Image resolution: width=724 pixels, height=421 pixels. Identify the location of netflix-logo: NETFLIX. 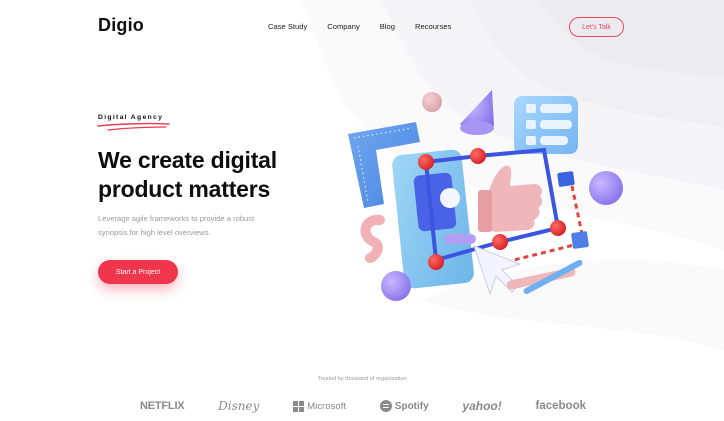
(162, 406).